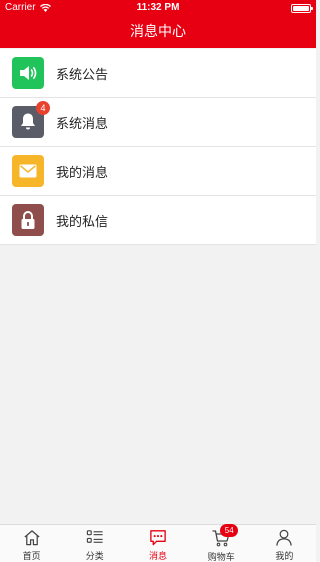 The image size is (320, 562). Describe the element at coordinates (94, 543) in the screenshot. I see `tab-category: 分类` at that location.